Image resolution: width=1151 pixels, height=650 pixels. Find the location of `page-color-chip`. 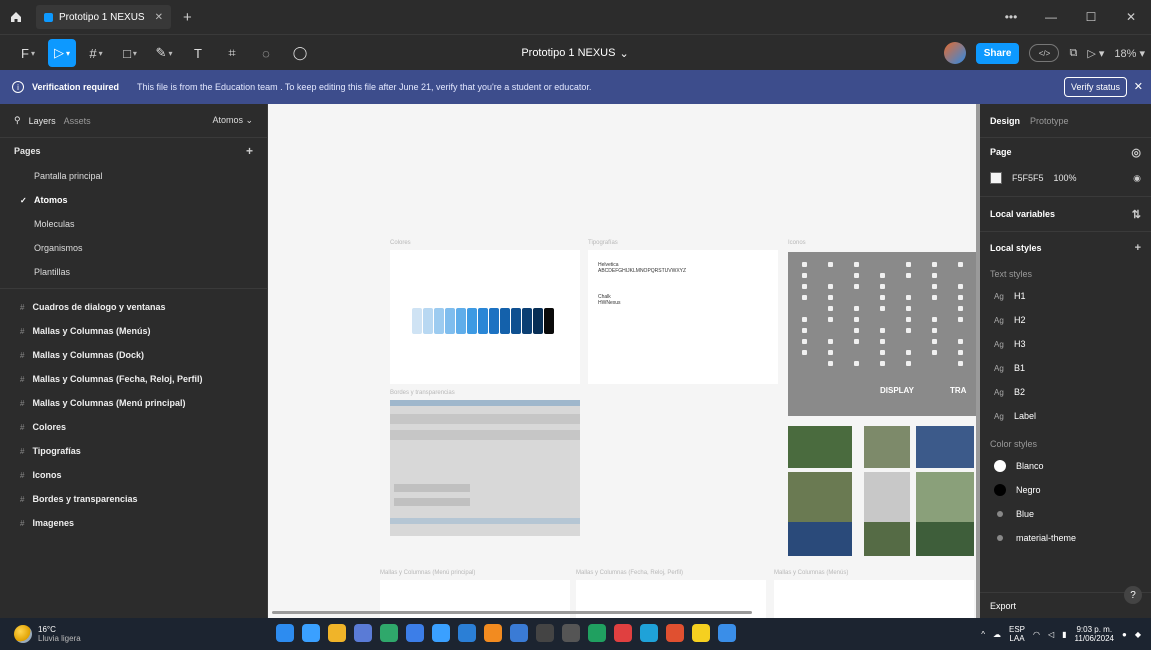

page-color-chip is located at coordinates (996, 178).